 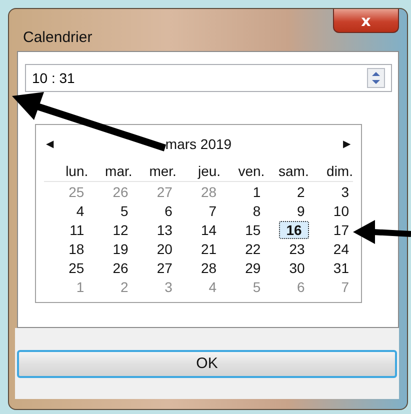 I want to click on time-field: 10 : 31, so click(x=208, y=78).